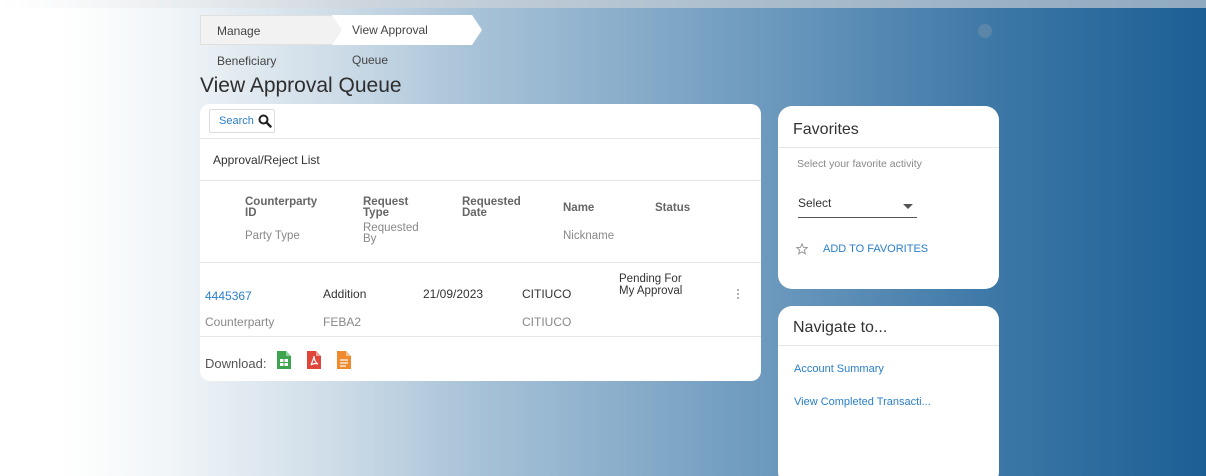 The height and width of the screenshot is (476, 1206). I want to click on search-button: Search, so click(242, 121).